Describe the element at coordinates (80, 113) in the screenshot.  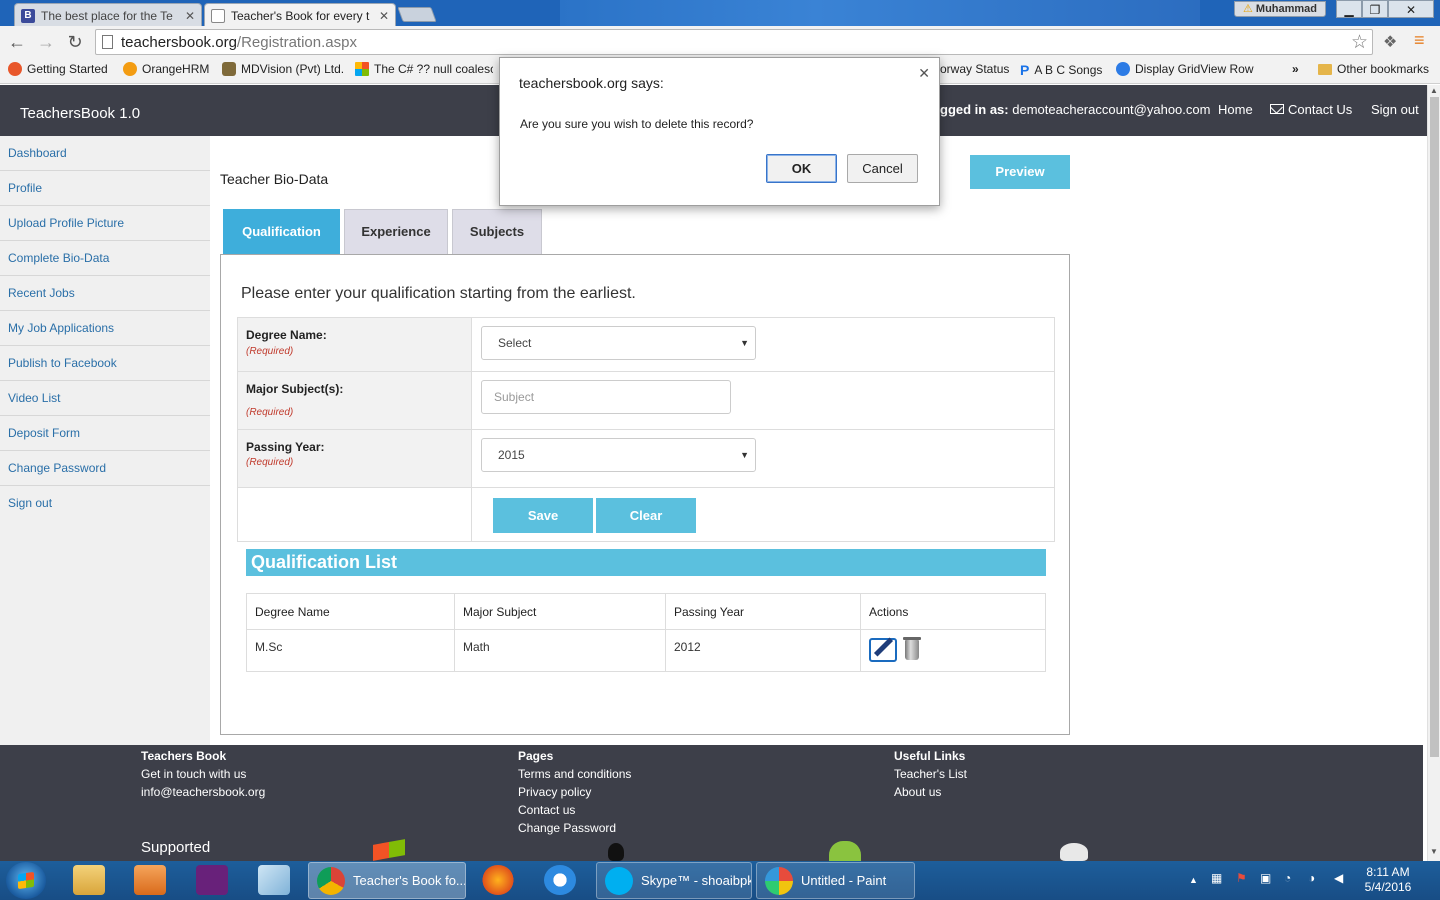
I see `site-brand: TeachersBook 1.0` at that location.